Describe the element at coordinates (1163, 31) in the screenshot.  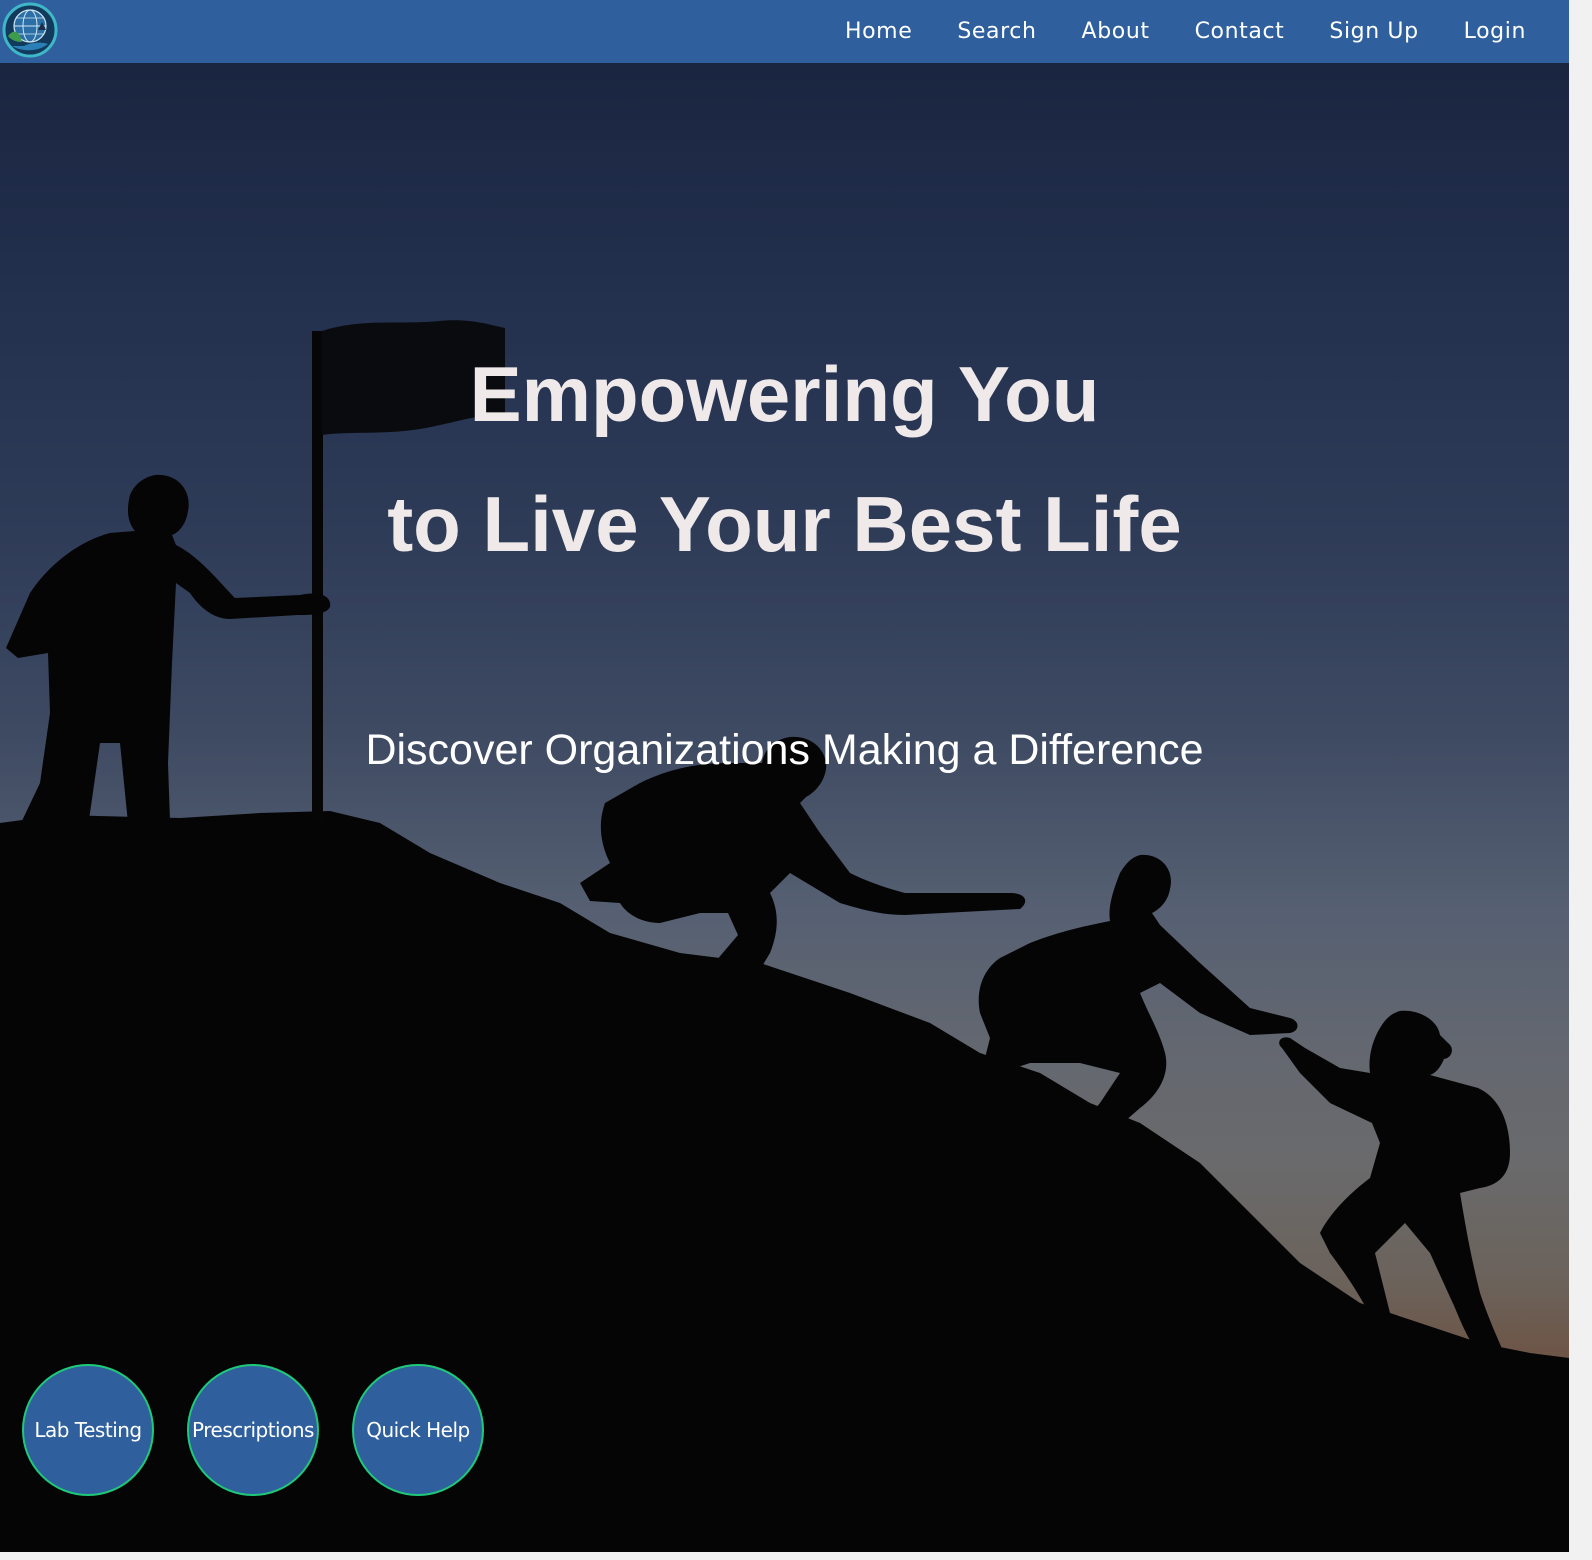
I see `nav-links: Home Search About Contact Sign Up Login` at that location.